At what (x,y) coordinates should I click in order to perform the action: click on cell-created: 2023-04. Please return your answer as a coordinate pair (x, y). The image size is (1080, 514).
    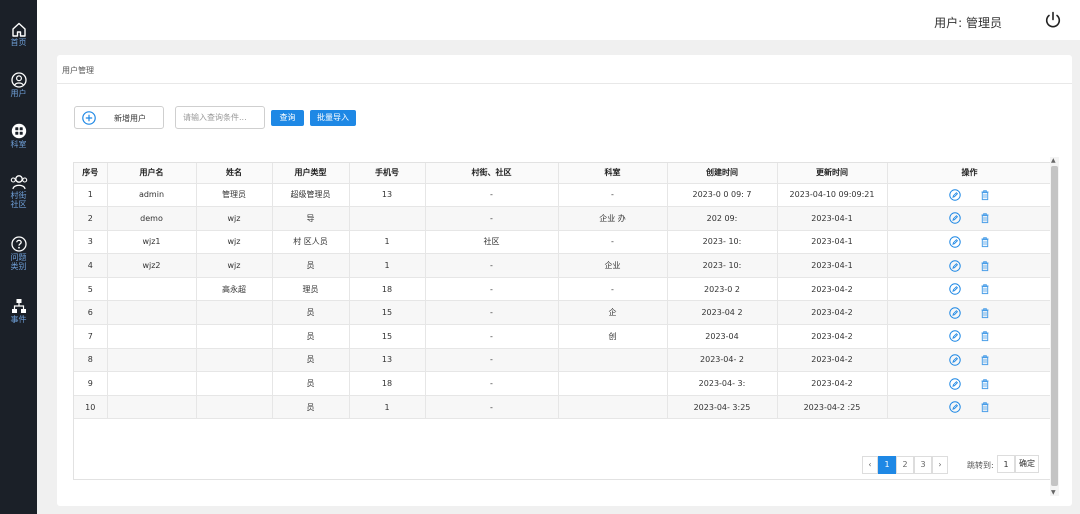
    Looking at the image, I should click on (722, 336).